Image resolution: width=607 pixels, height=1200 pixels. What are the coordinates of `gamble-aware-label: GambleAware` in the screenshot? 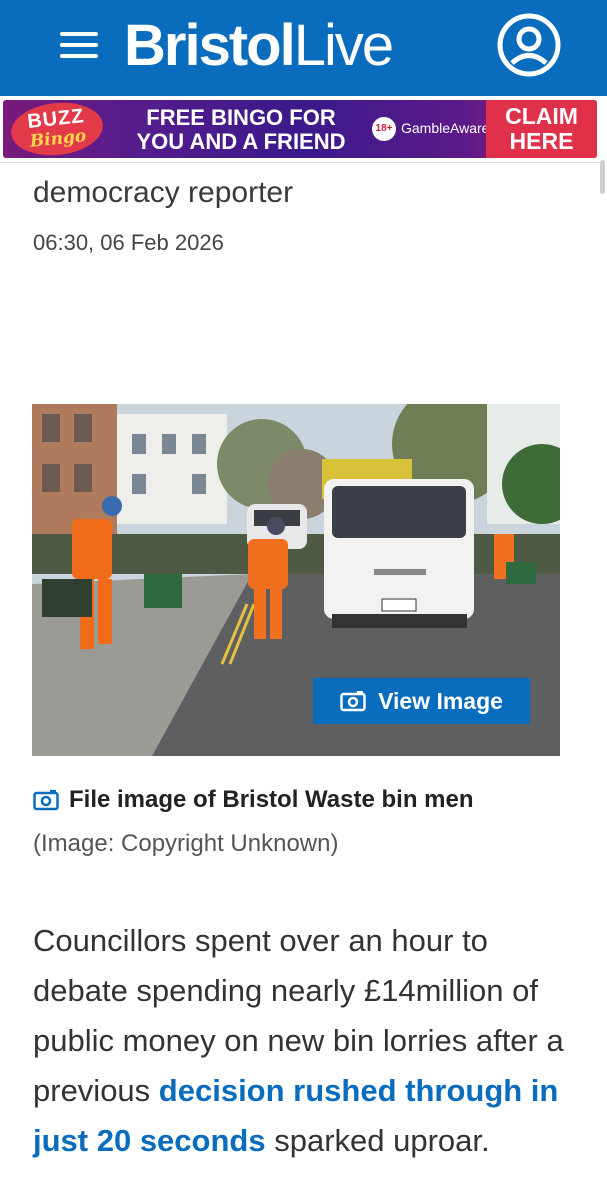 It's located at (445, 128).